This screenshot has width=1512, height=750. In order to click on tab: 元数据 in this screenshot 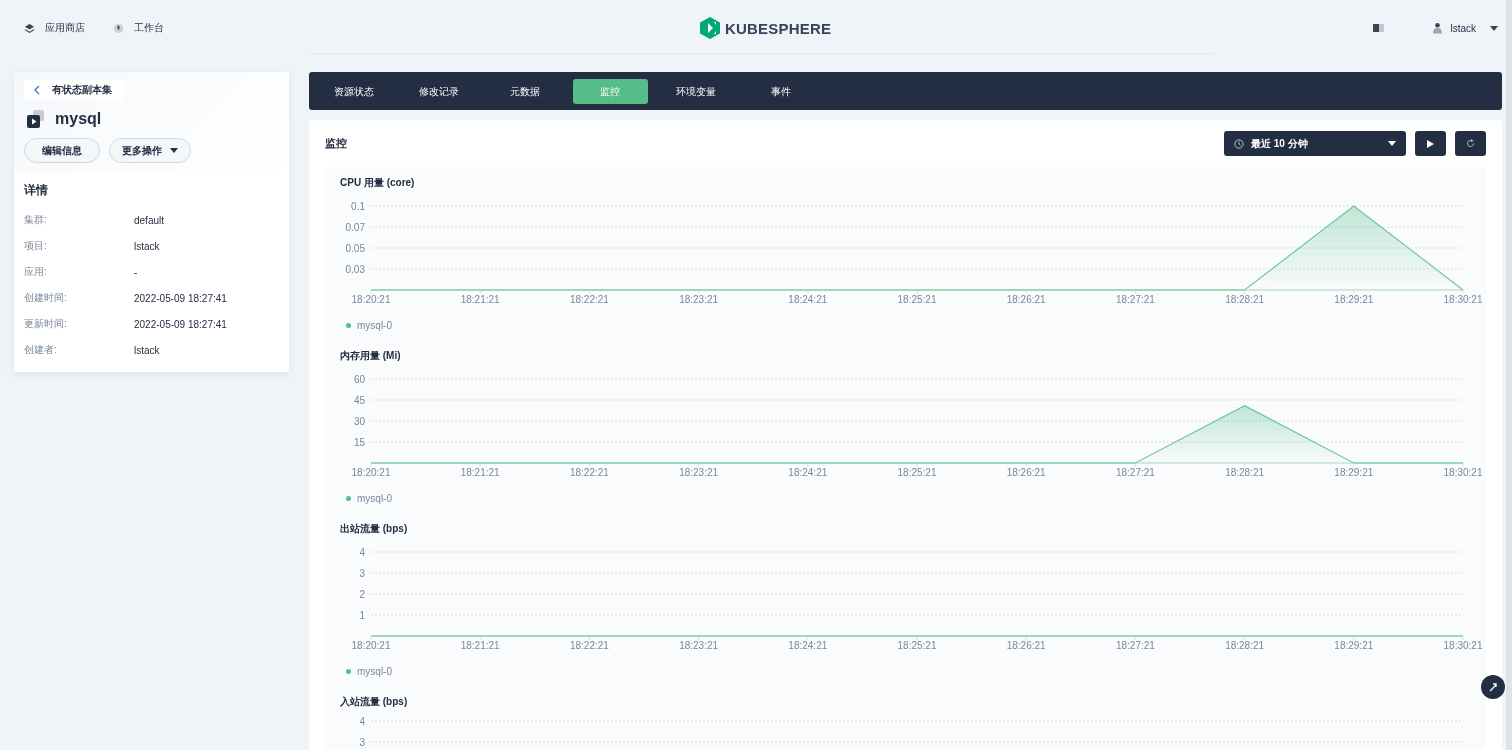, I will do `click(524, 91)`.